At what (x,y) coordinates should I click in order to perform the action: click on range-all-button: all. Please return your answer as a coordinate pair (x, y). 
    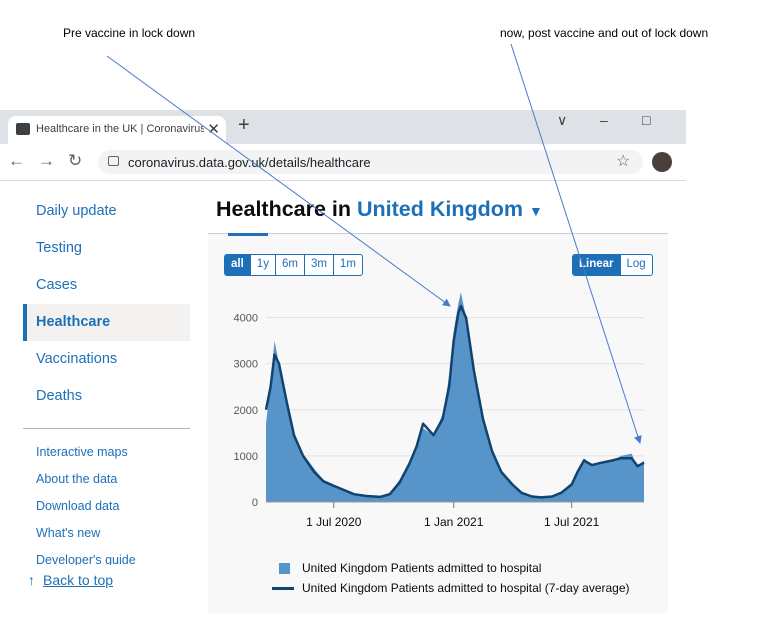
    Looking at the image, I should click on (238, 265).